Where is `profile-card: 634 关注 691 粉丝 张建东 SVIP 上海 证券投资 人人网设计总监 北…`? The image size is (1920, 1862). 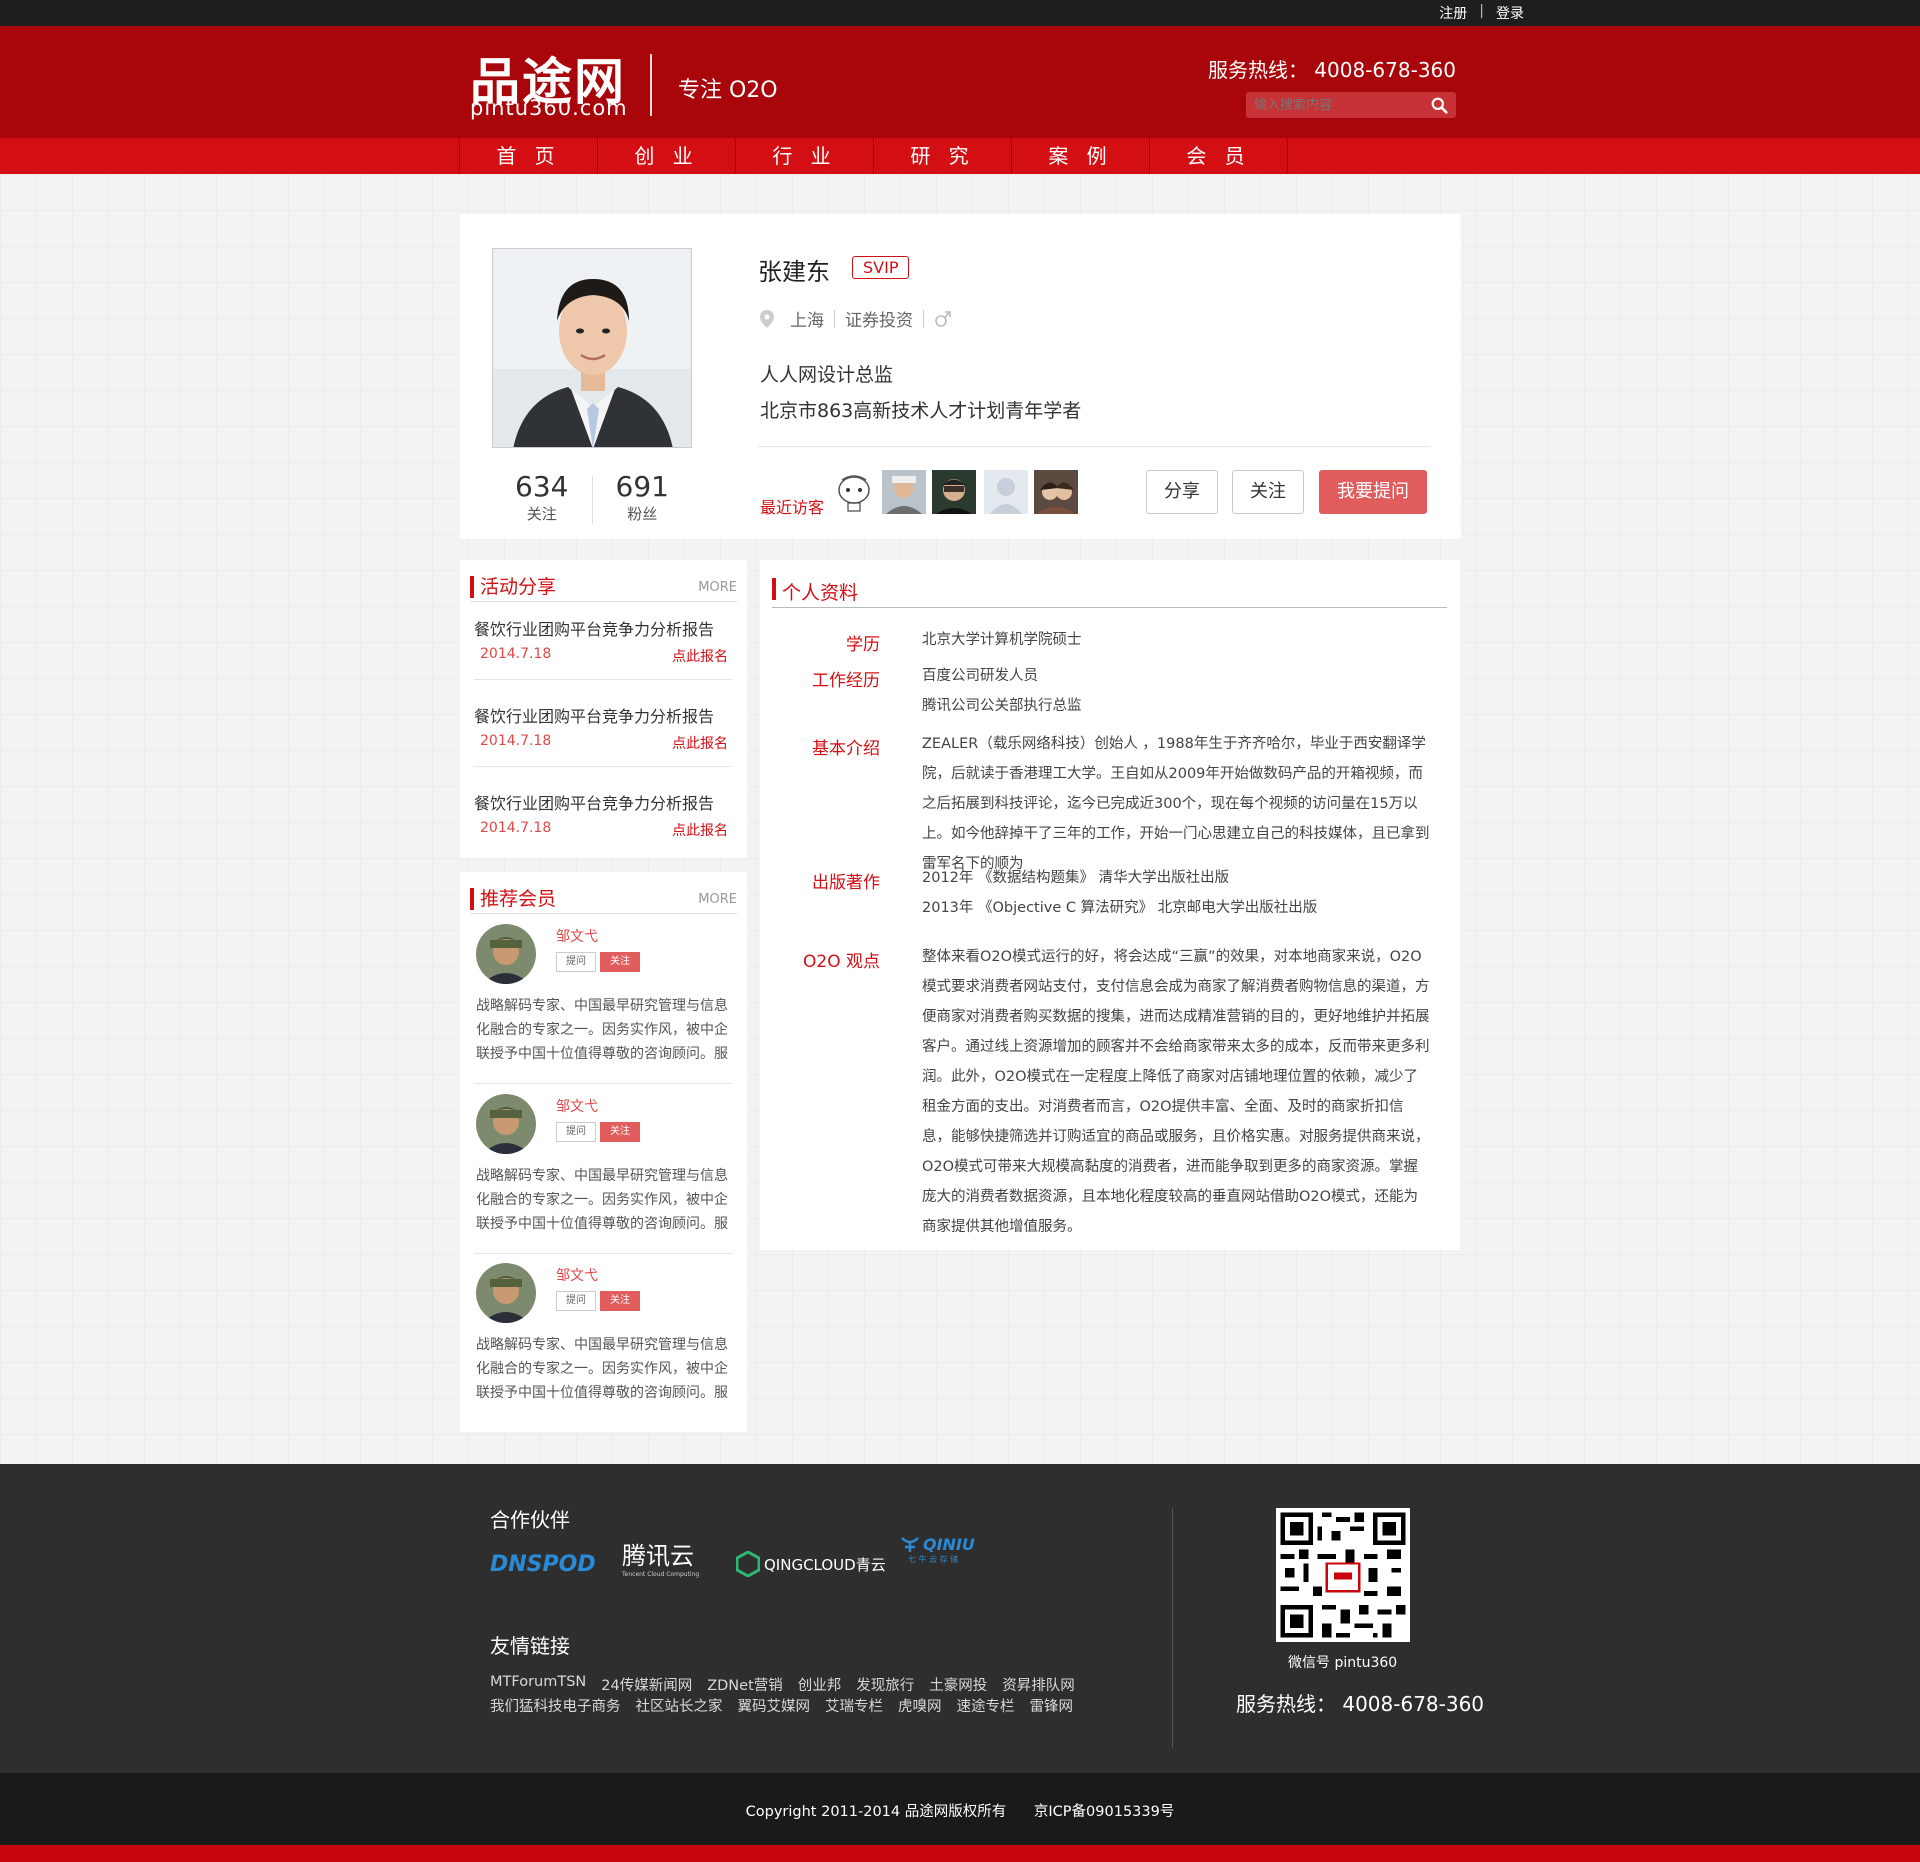 profile-card: 634 关注 691 粉丝 张建东 SVIP 上海 证券投资 人人网设计总监 北… is located at coordinates (960, 376).